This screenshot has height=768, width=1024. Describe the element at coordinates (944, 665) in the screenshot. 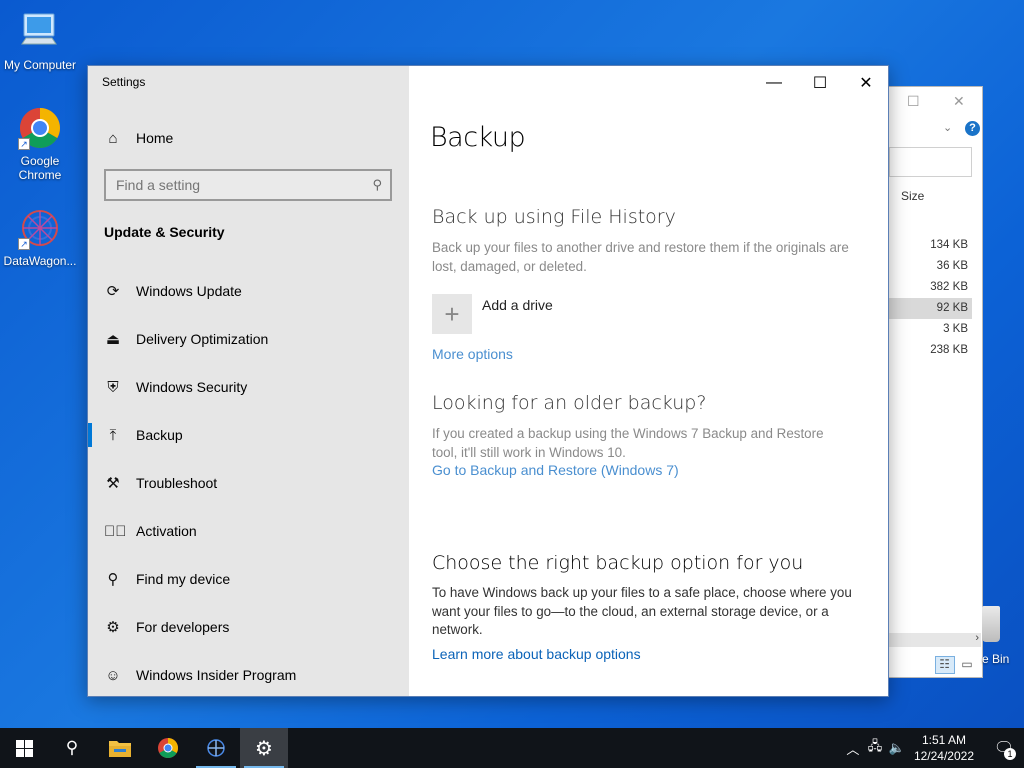

I see `details-view-icon: ☷` at that location.